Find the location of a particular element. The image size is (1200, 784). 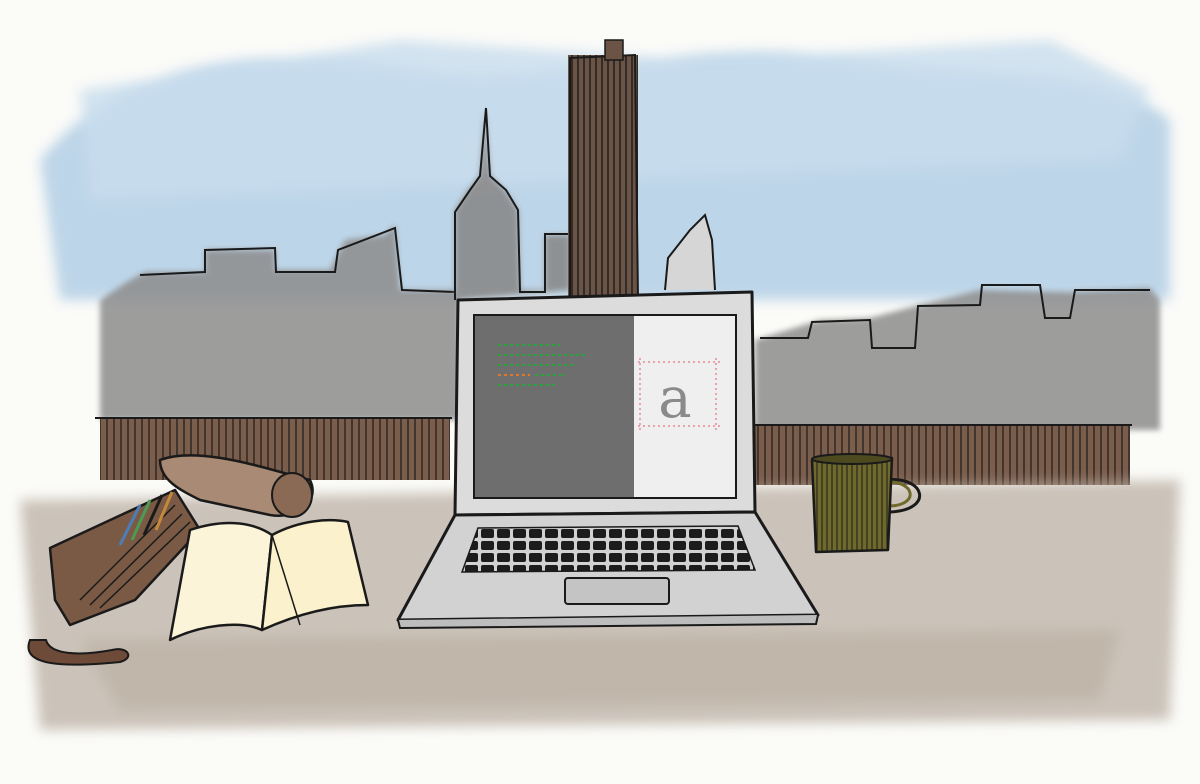

laptop-screen: a is located at coordinates (605, 406).